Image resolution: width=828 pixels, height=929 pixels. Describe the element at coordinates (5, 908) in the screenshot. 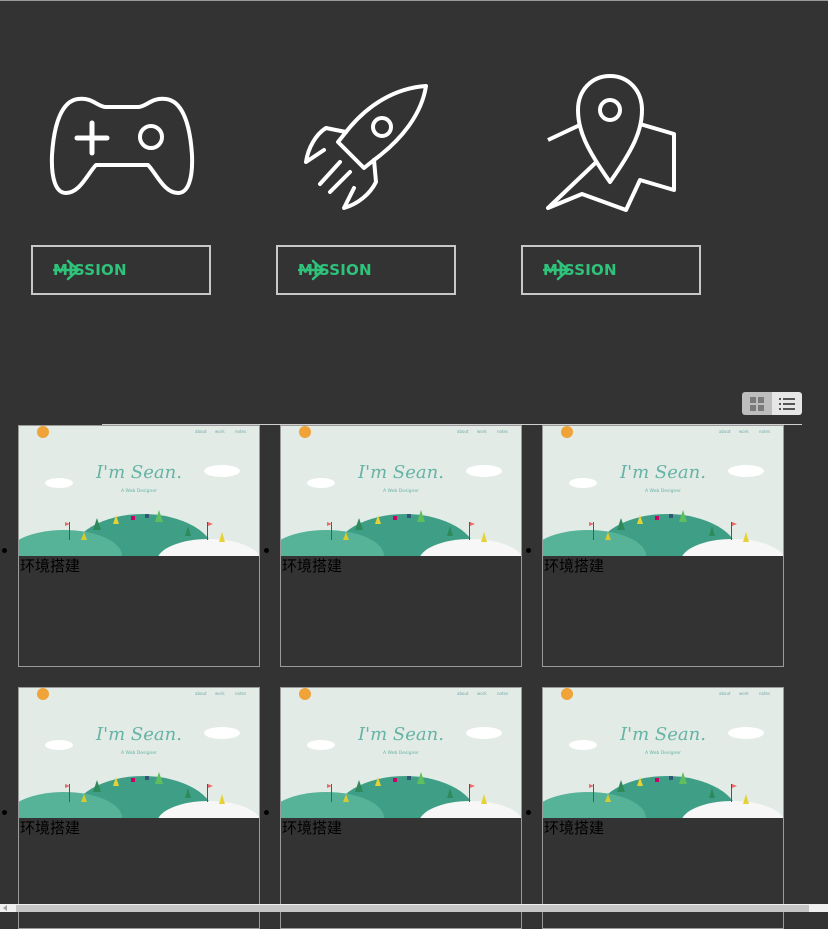

I see `scroll-left-arrow-icon` at that location.